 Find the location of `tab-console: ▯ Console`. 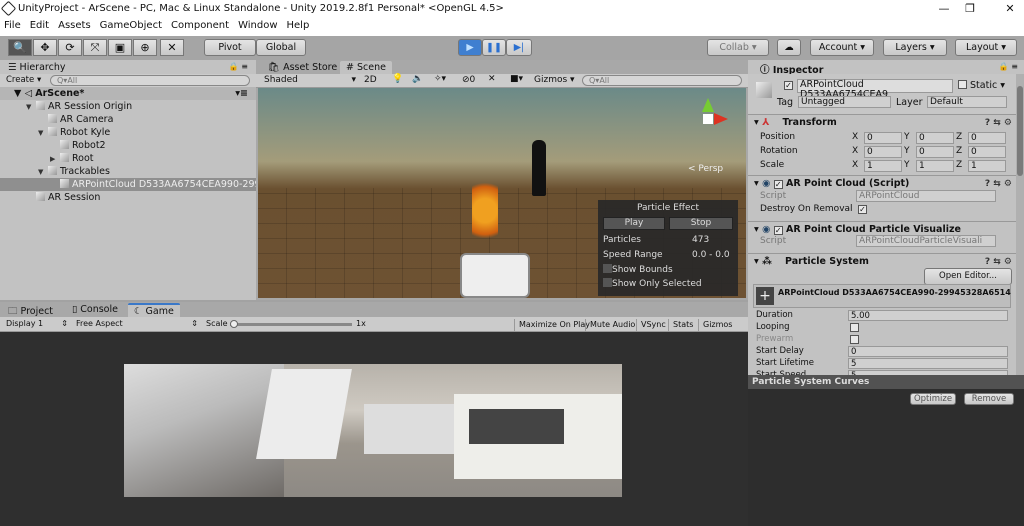

tab-console: ▯ Console is located at coordinates (95, 310).